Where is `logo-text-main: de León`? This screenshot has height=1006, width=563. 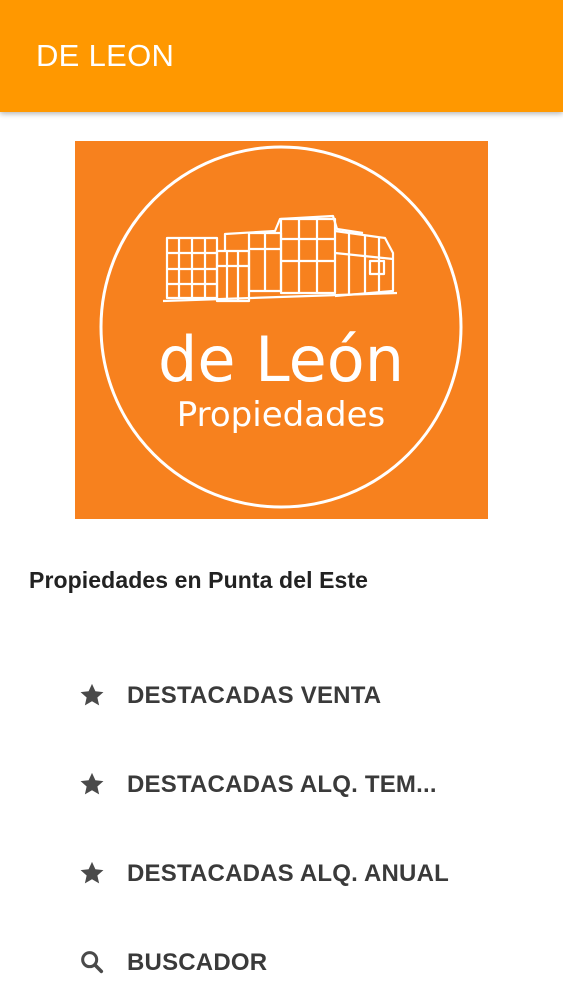
logo-text-main: de León is located at coordinates (281, 359).